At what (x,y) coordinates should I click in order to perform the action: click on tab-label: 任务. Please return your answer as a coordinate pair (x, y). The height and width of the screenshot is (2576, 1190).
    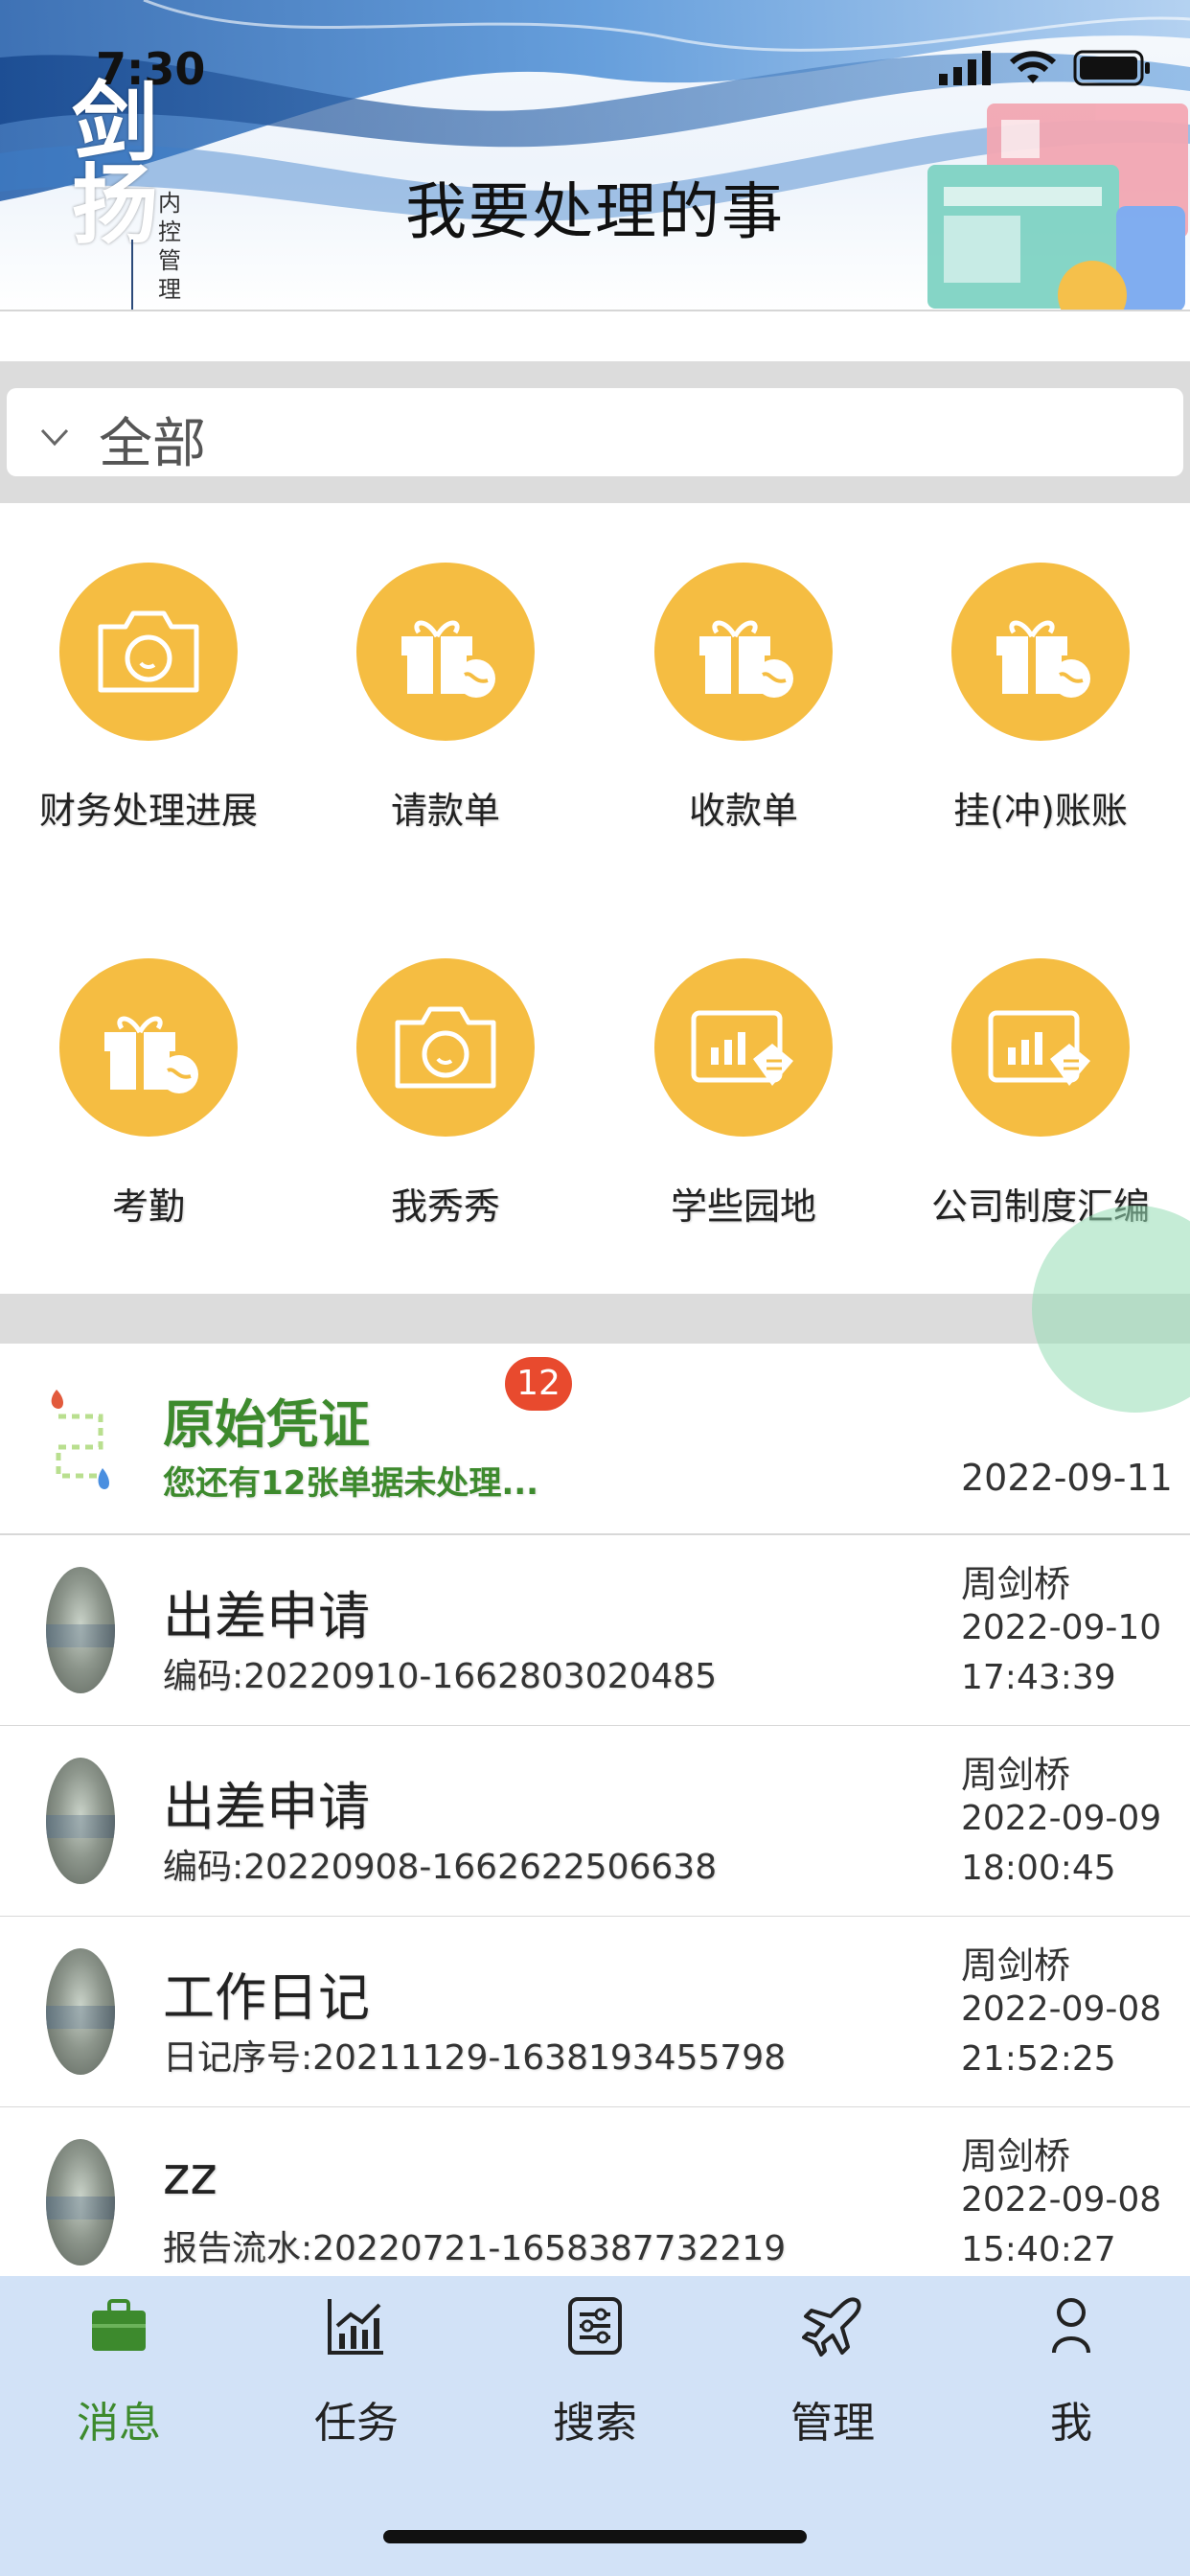
    Looking at the image, I should click on (357, 2423).